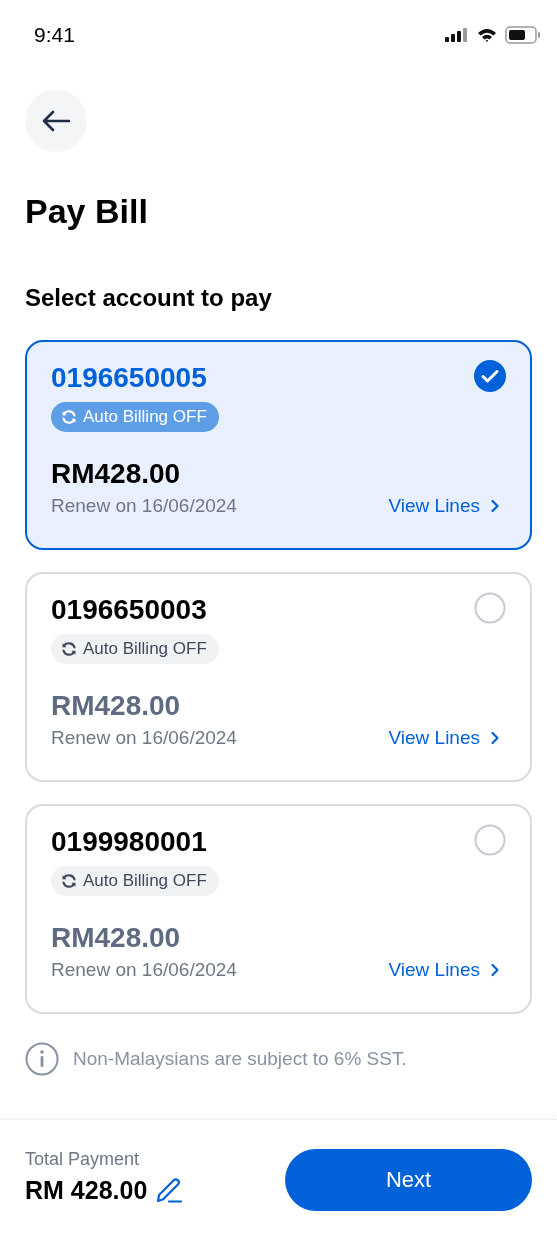  What do you see at coordinates (487, 35) in the screenshot?
I see `wifi-icon` at bounding box center [487, 35].